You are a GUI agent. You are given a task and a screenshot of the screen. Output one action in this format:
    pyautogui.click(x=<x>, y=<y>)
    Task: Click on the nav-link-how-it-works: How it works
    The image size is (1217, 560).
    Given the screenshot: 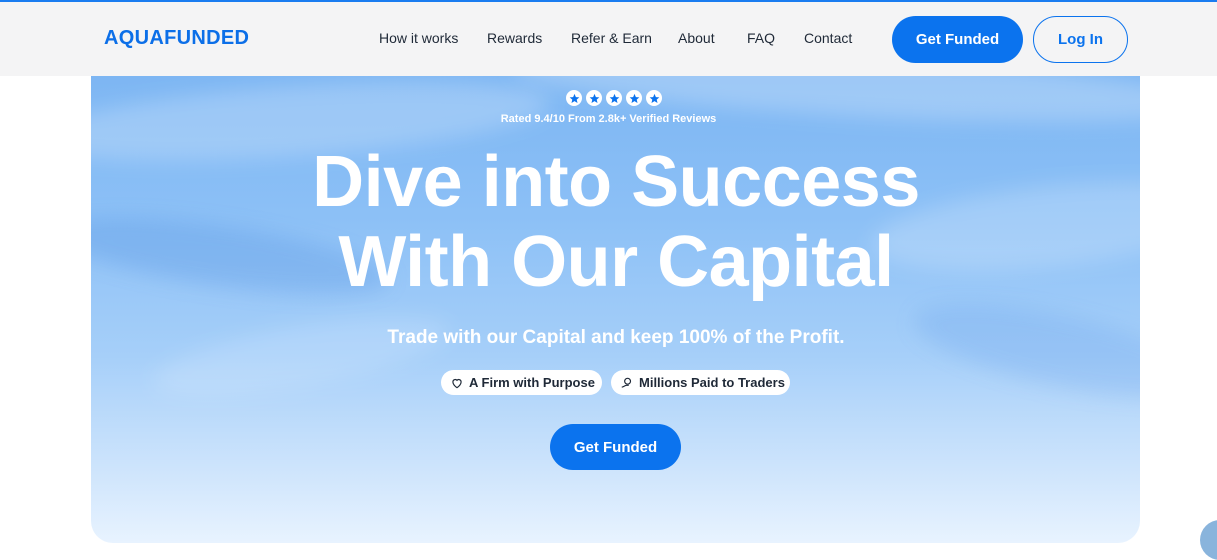 What is the action you would take?
    pyautogui.click(x=418, y=38)
    